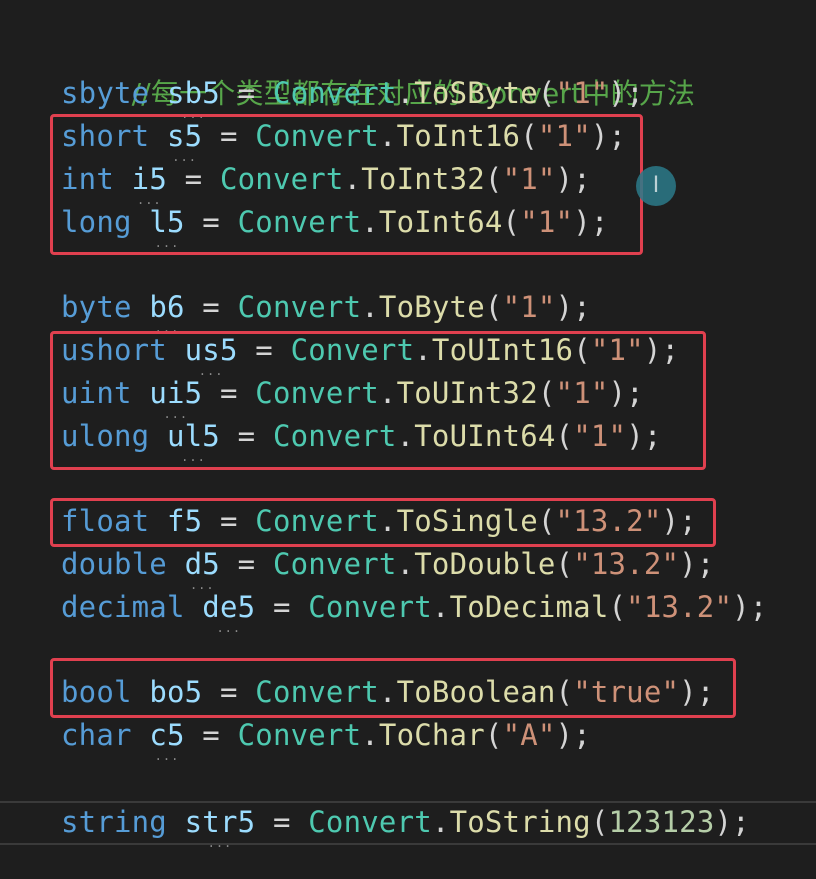 This screenshot has height=879, width=816. I want to click on code-line: char c5 = Convert.ToChar("A");, so click(326, 735).